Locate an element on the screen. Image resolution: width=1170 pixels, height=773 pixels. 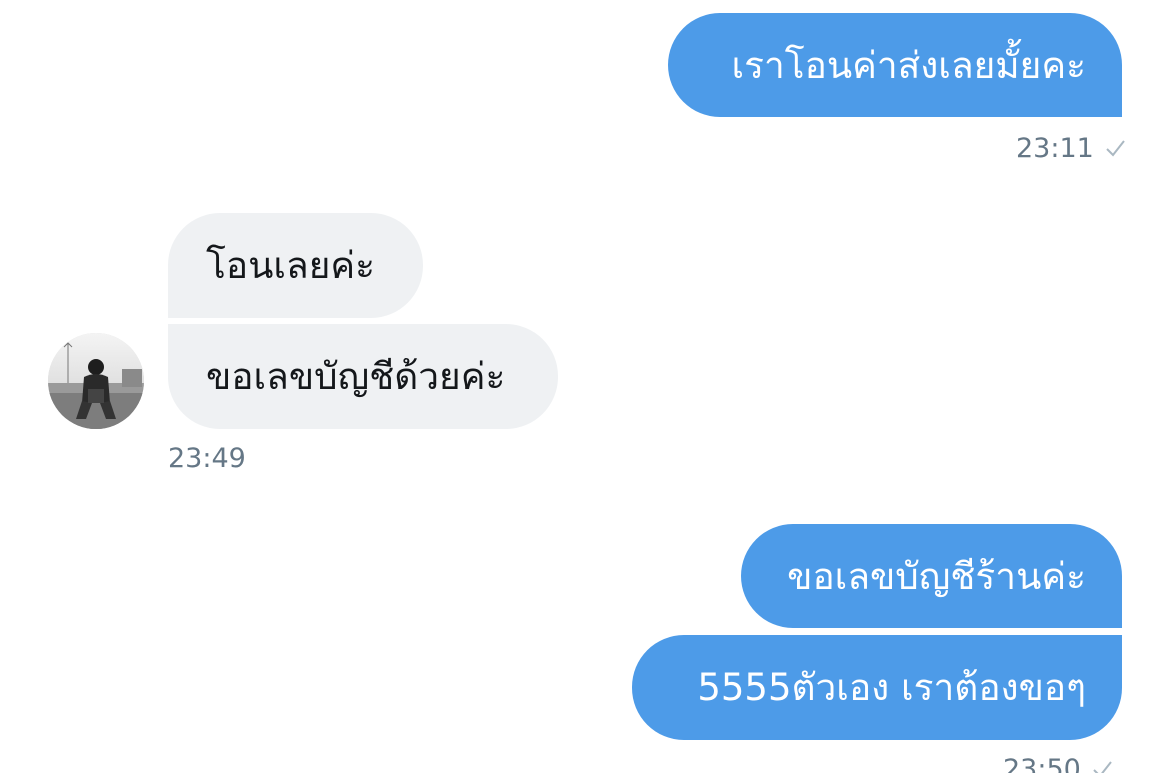
avatar-image is located at coordinates (96, 381).